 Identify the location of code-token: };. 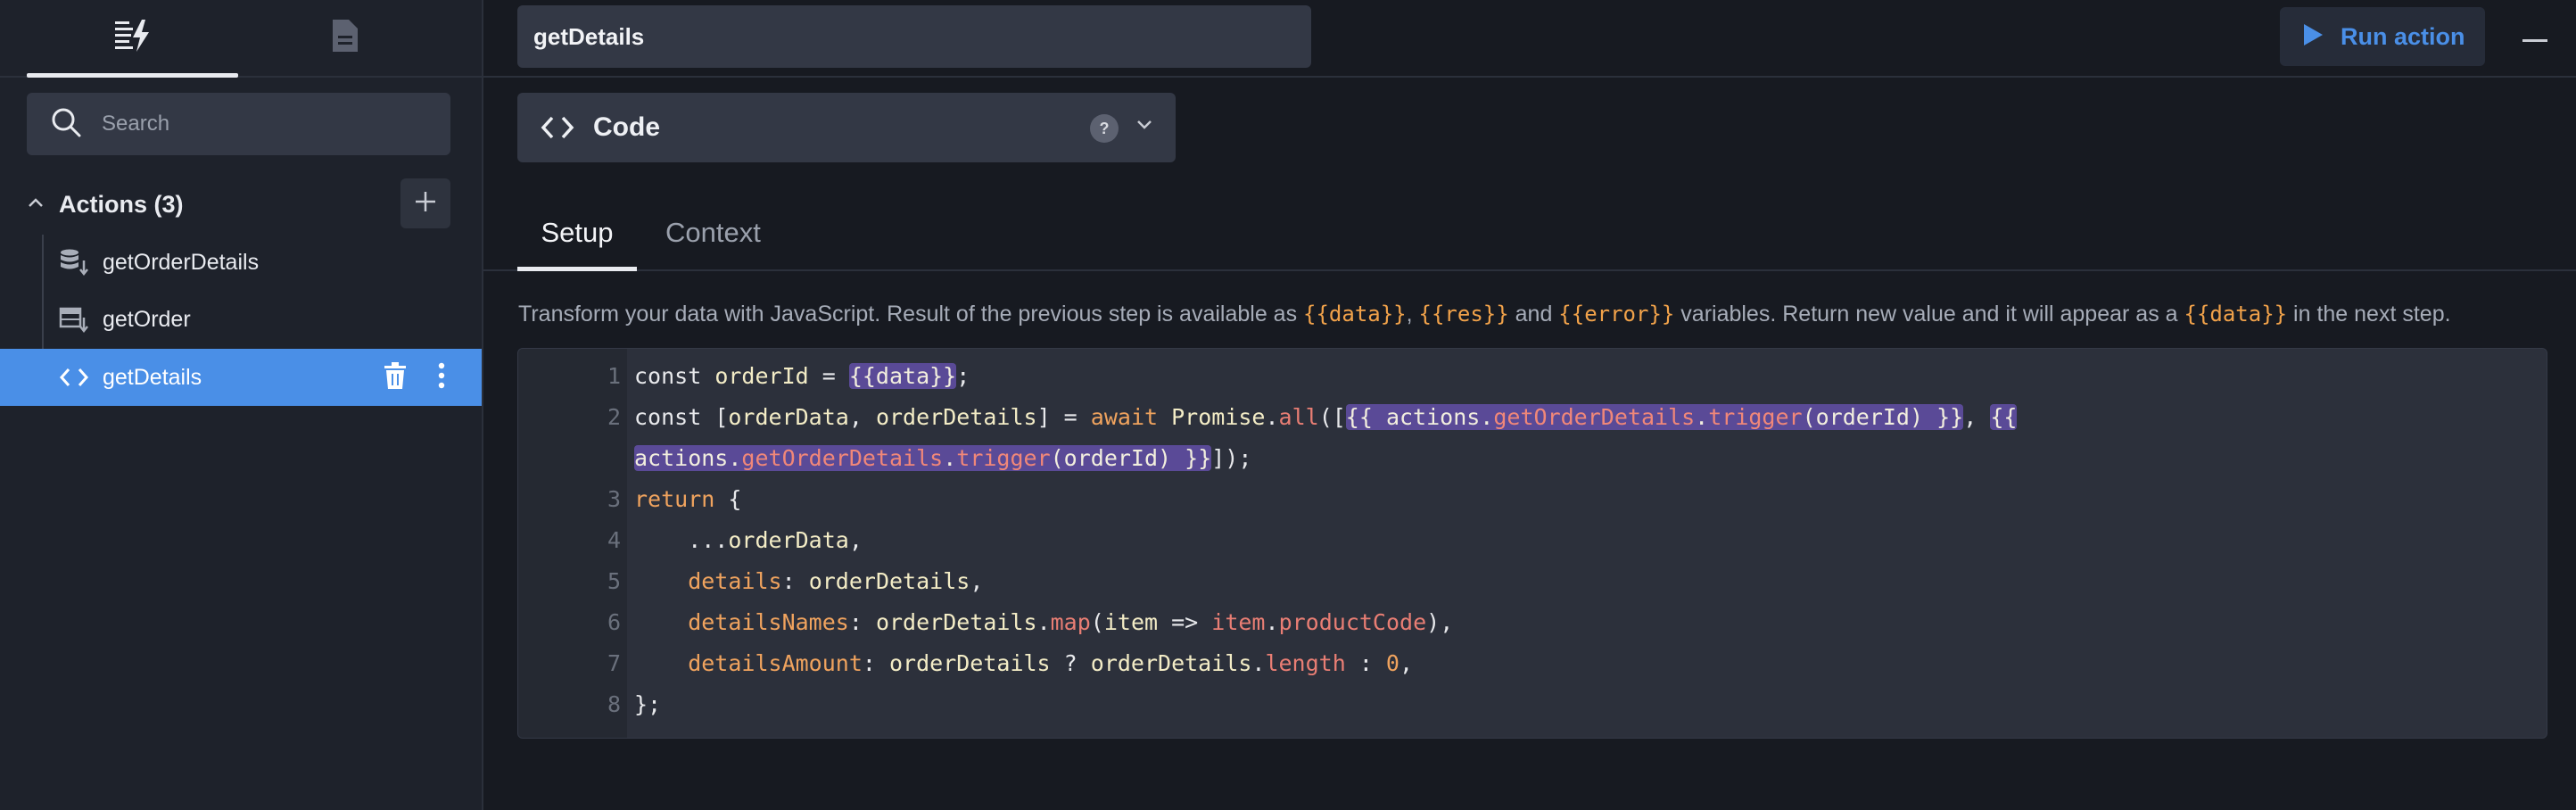
(648, 704).